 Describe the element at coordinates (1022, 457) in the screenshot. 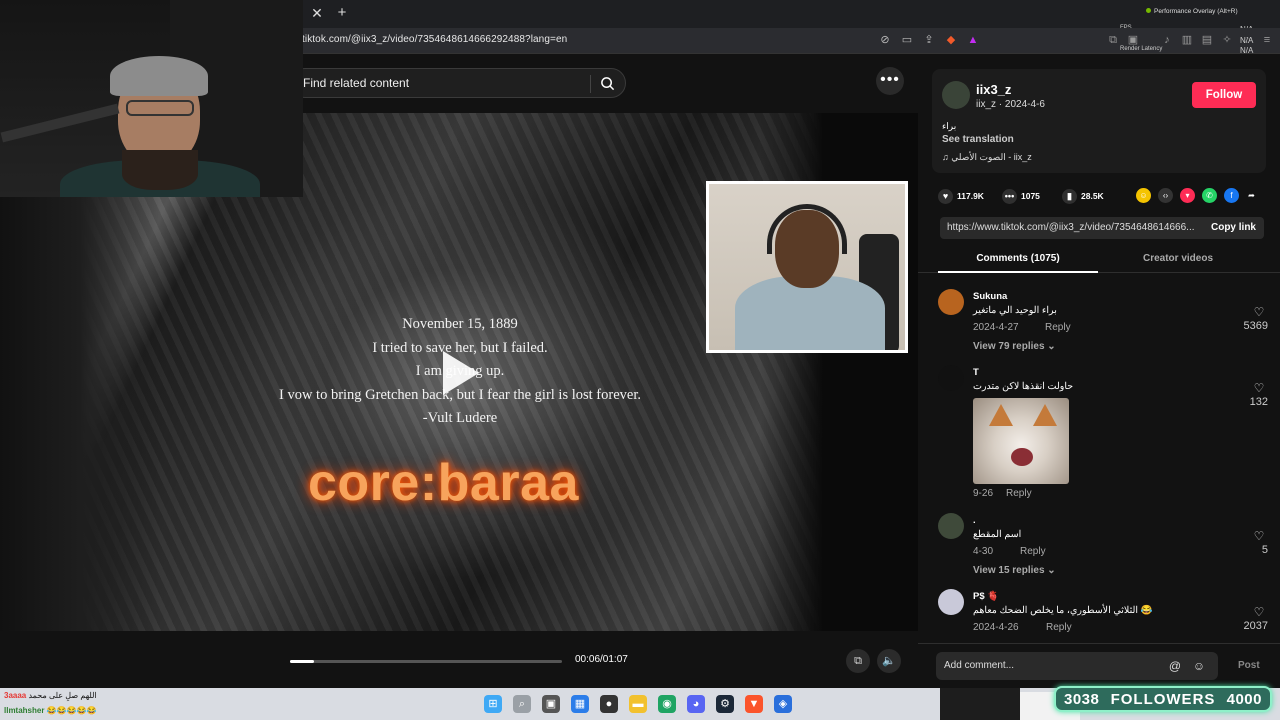

I see `cat-mouth-shape` at that location.